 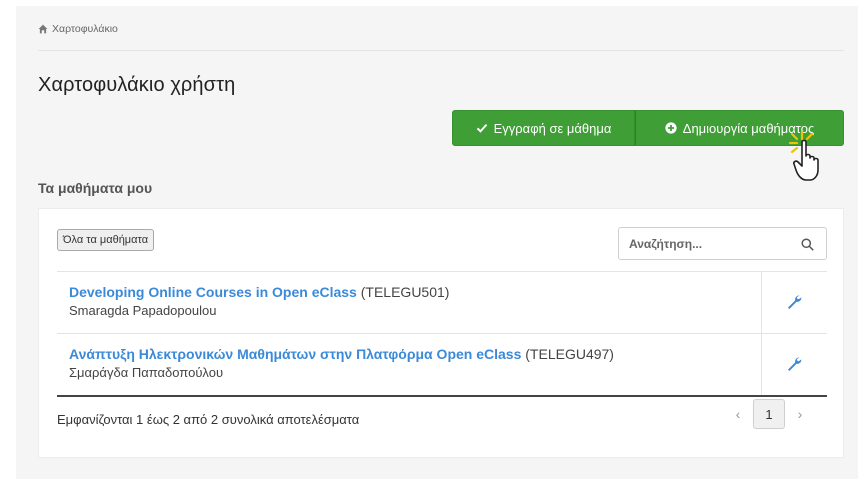 I want to click on section-title: Τα μαθήματα μου, so click(x=95, y=188).